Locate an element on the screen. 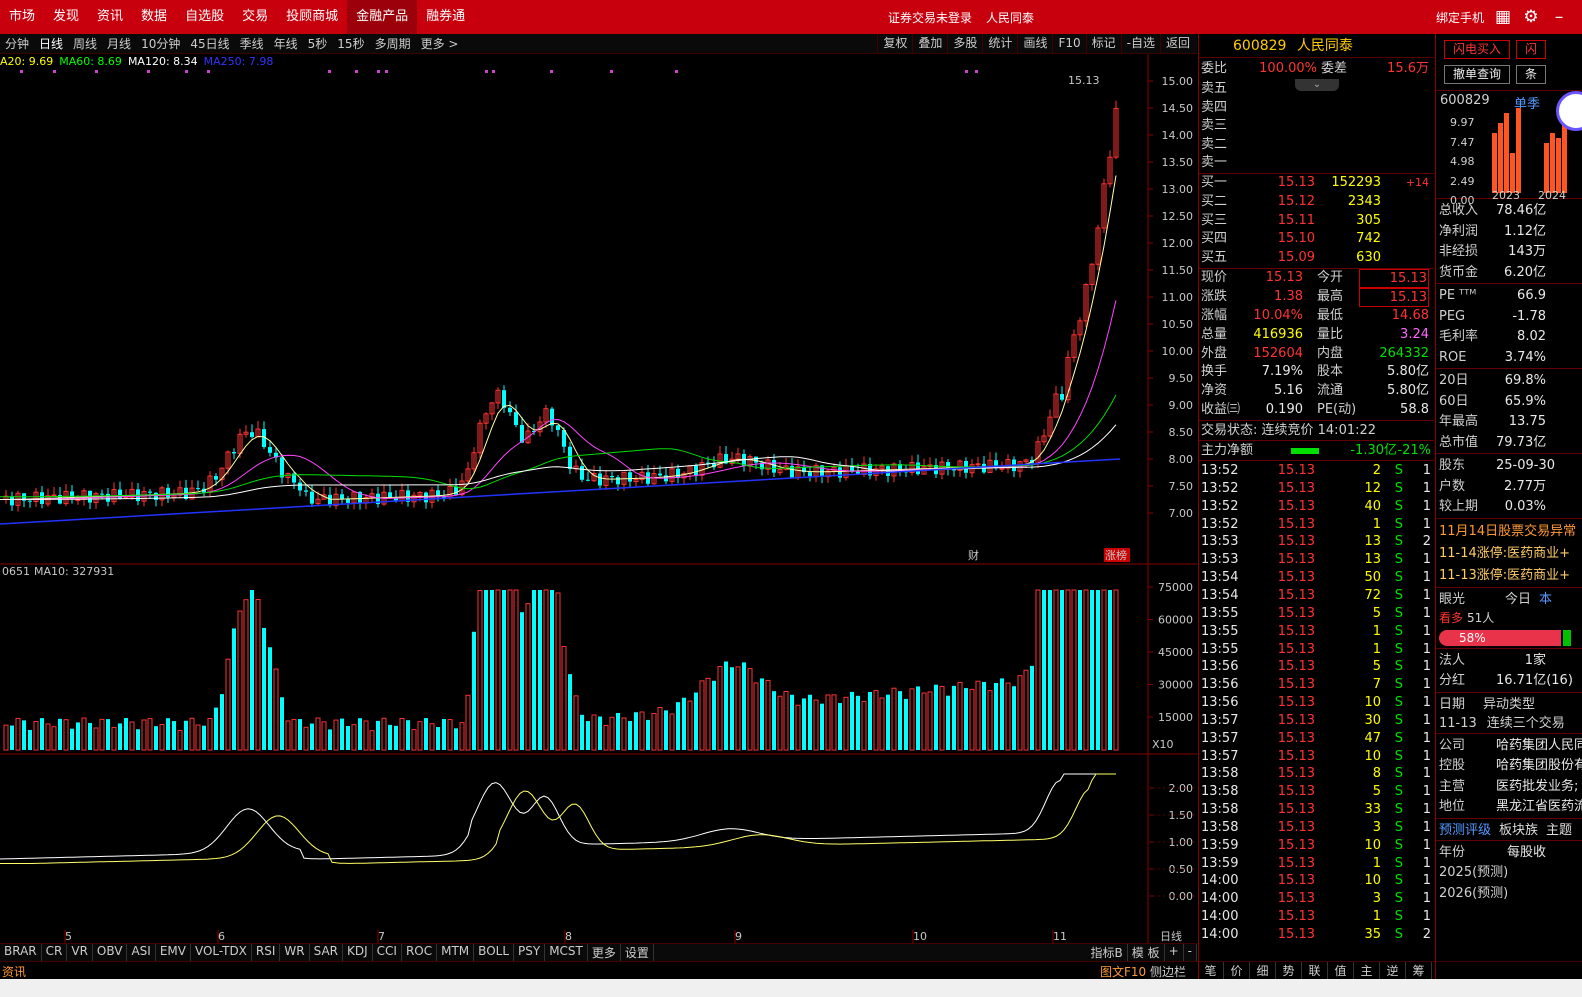  indicator-tab-18: 设置 is located at coordinates (637, 952).